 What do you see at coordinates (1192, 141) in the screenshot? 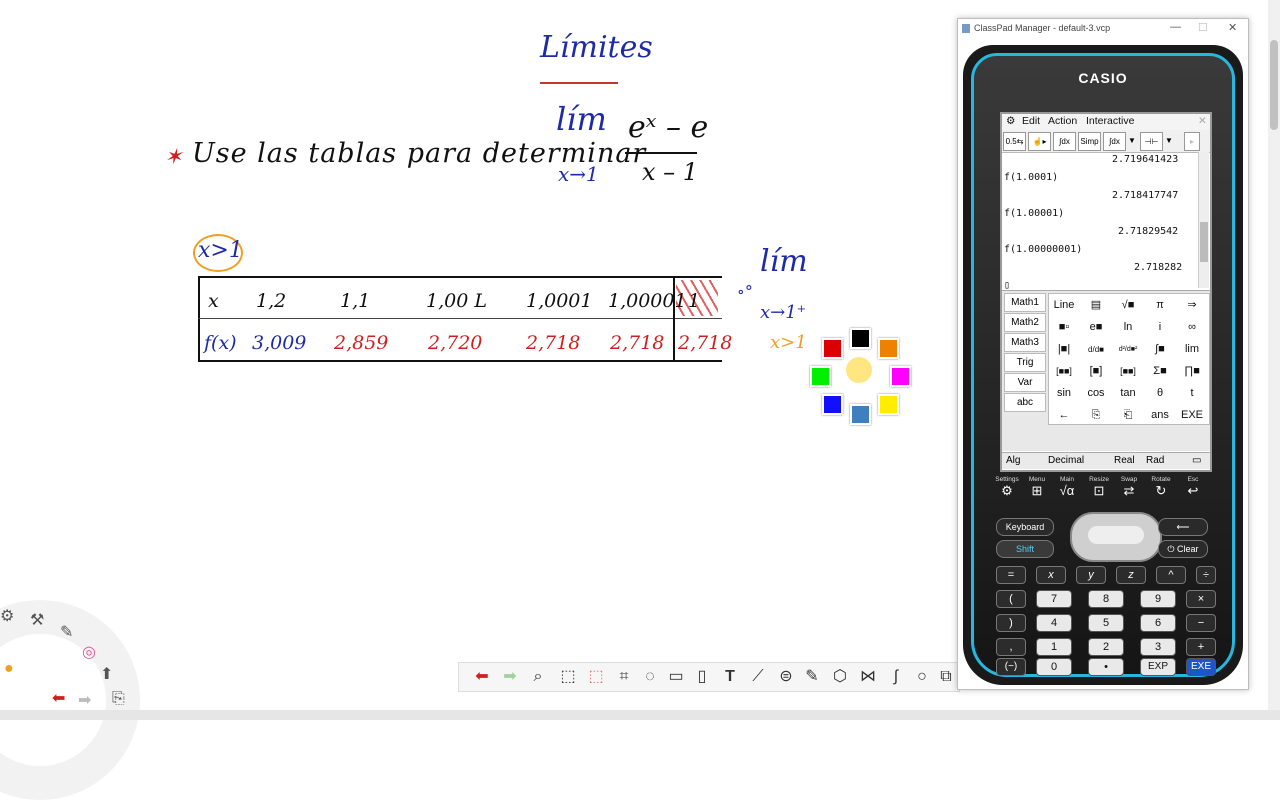
I see `scroll-right-icon: ▸` at bounding box center [1192, 141].